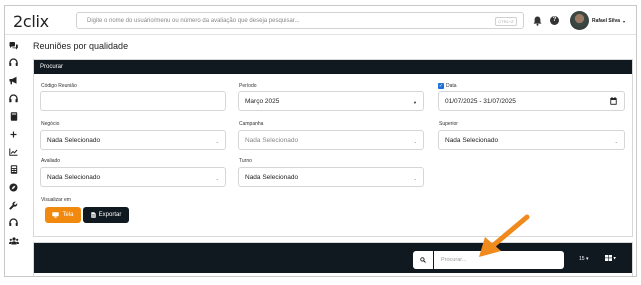 This screenshot has height=285, width=641. I want to click on filter-panel-header: Procurar, so click(333, 67).